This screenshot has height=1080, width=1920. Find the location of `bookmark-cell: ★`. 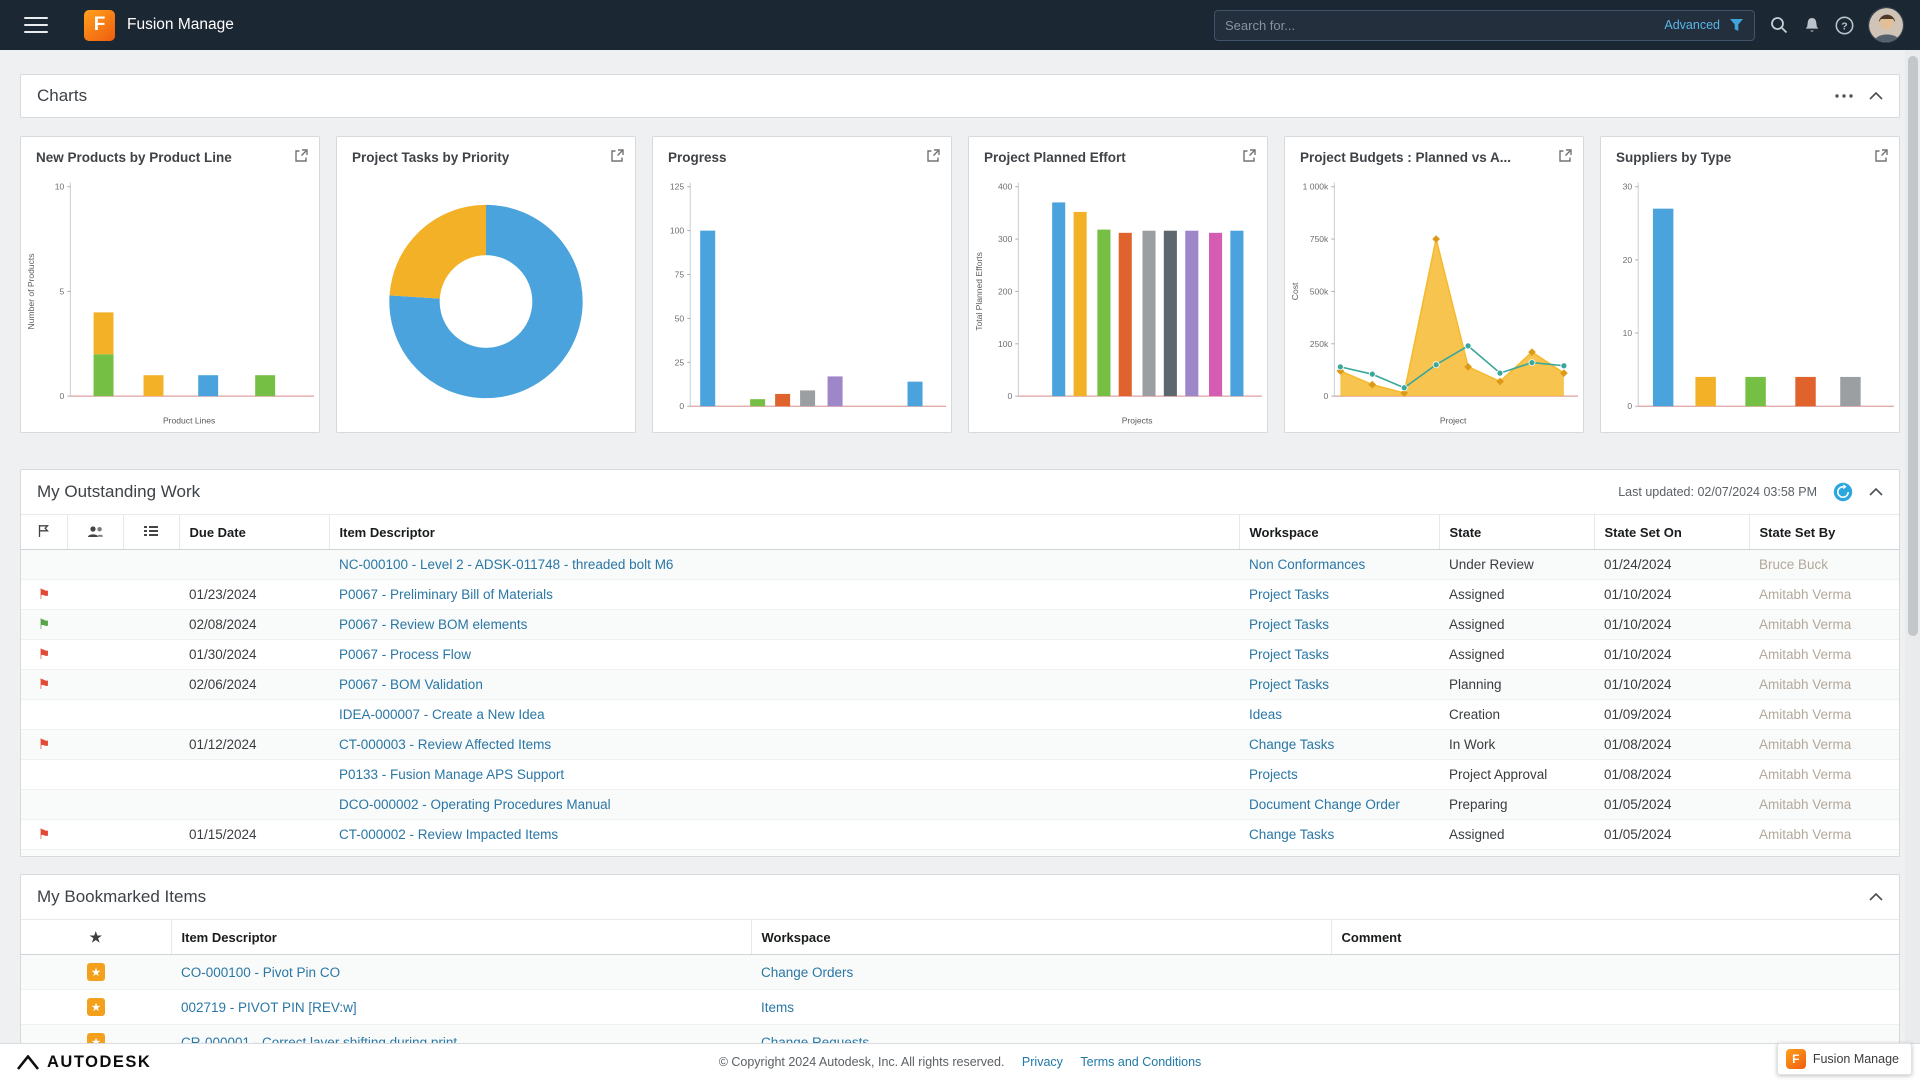

bookmark-cell: ★ is located at coordinates (96, 972).